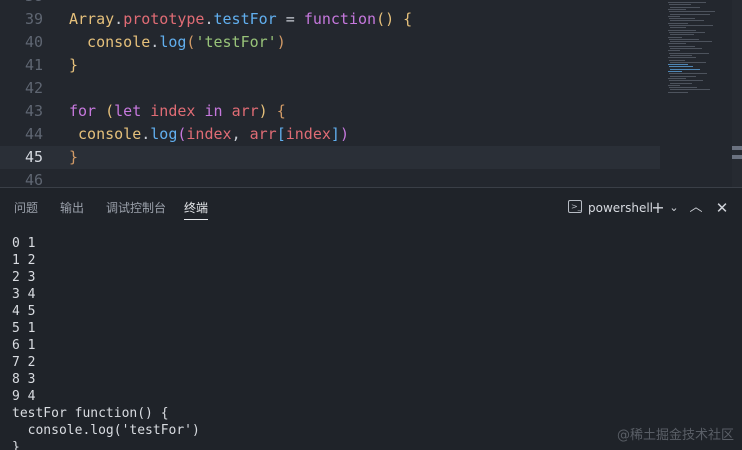 This screenshot has height=450, width=742. I want to click on editor-scrollbar, so click(737, 93).